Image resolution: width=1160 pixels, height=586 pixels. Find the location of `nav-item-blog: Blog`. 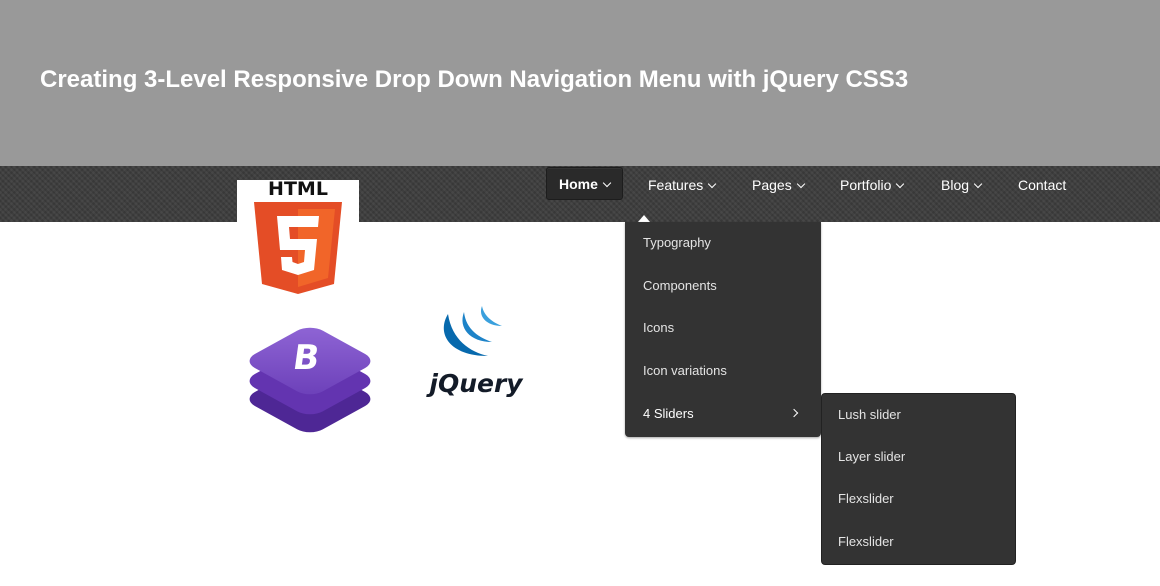

nav-item-blog: Blog is located at coordinates (962, 196).